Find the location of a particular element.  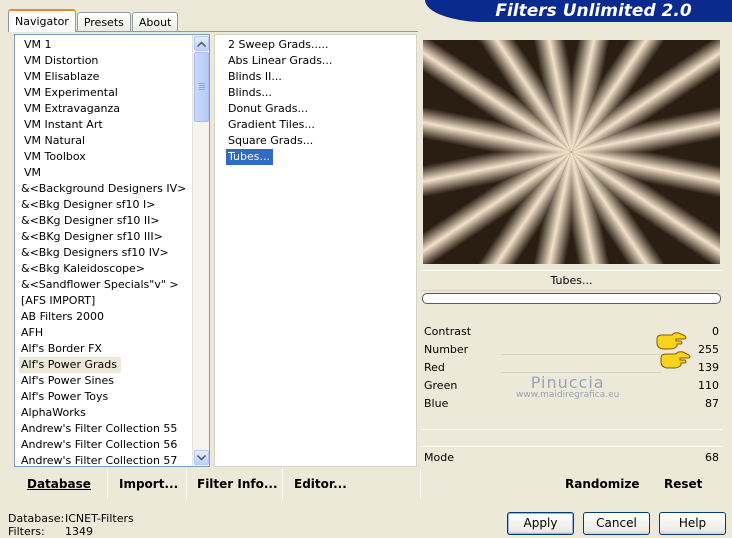

chevron-down-icon is located at coordinates (201, 457).